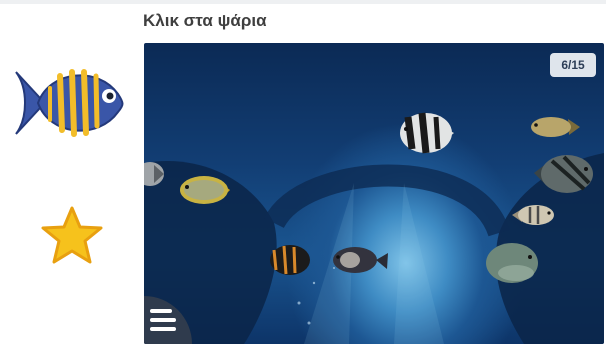 This screenshot has width=606, height=348. What do you see at coordinates (205, 190) in the screenshot?
I see `fish-yellow-angelfish` at bounding box center [205, 190].